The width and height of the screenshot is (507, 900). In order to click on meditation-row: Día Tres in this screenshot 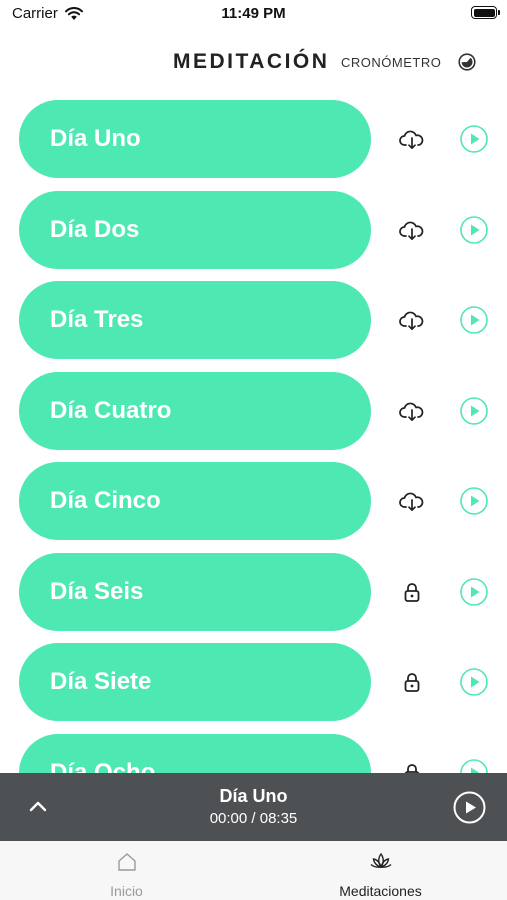, I will do `click(253, 320)`.